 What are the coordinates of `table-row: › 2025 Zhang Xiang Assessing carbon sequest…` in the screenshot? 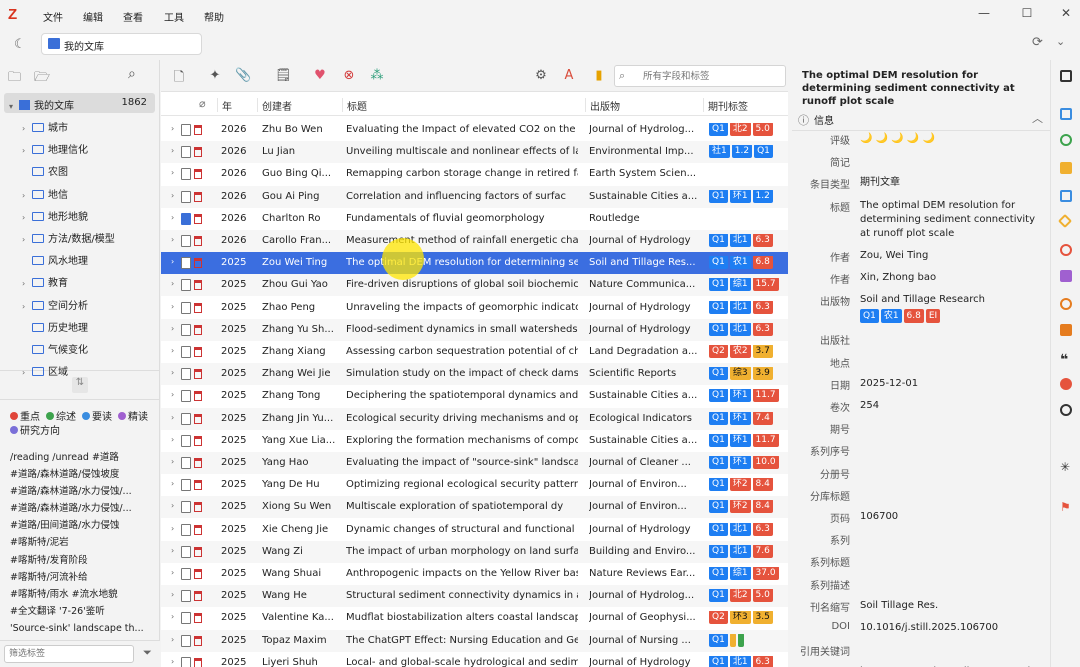 It's located at (474, 352).